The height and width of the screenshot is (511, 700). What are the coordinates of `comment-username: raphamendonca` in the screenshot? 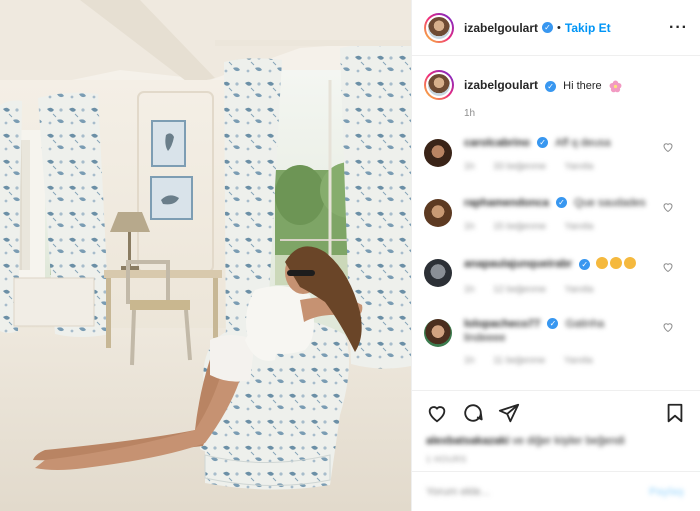 It's located at (506, 203).